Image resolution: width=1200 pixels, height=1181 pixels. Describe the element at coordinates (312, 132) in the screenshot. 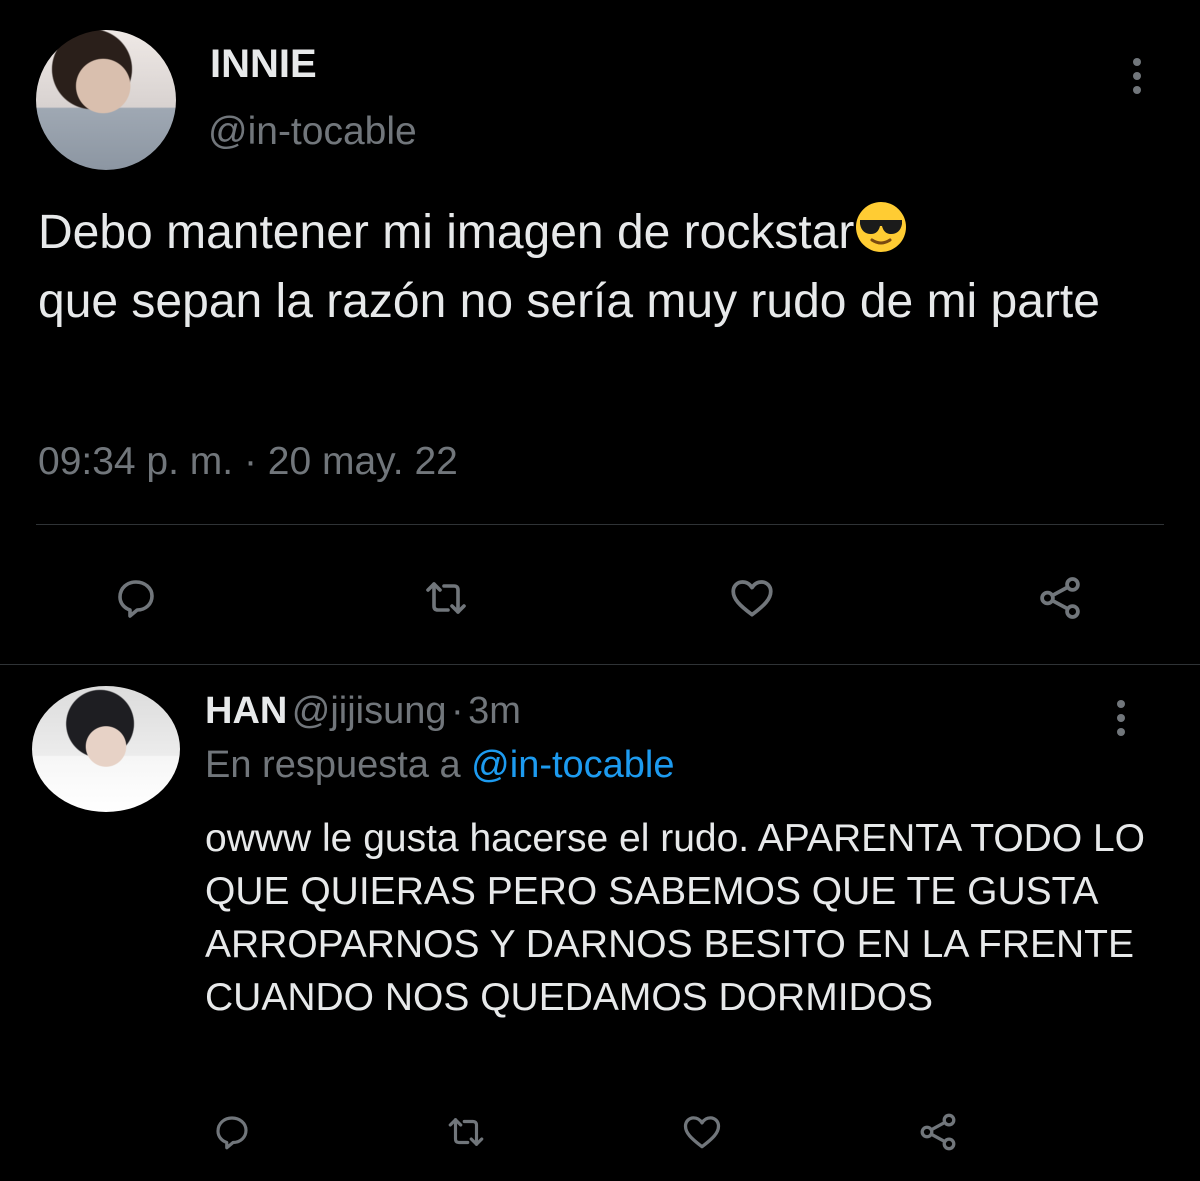

I see `author-handle: @in-tocable` at that location.